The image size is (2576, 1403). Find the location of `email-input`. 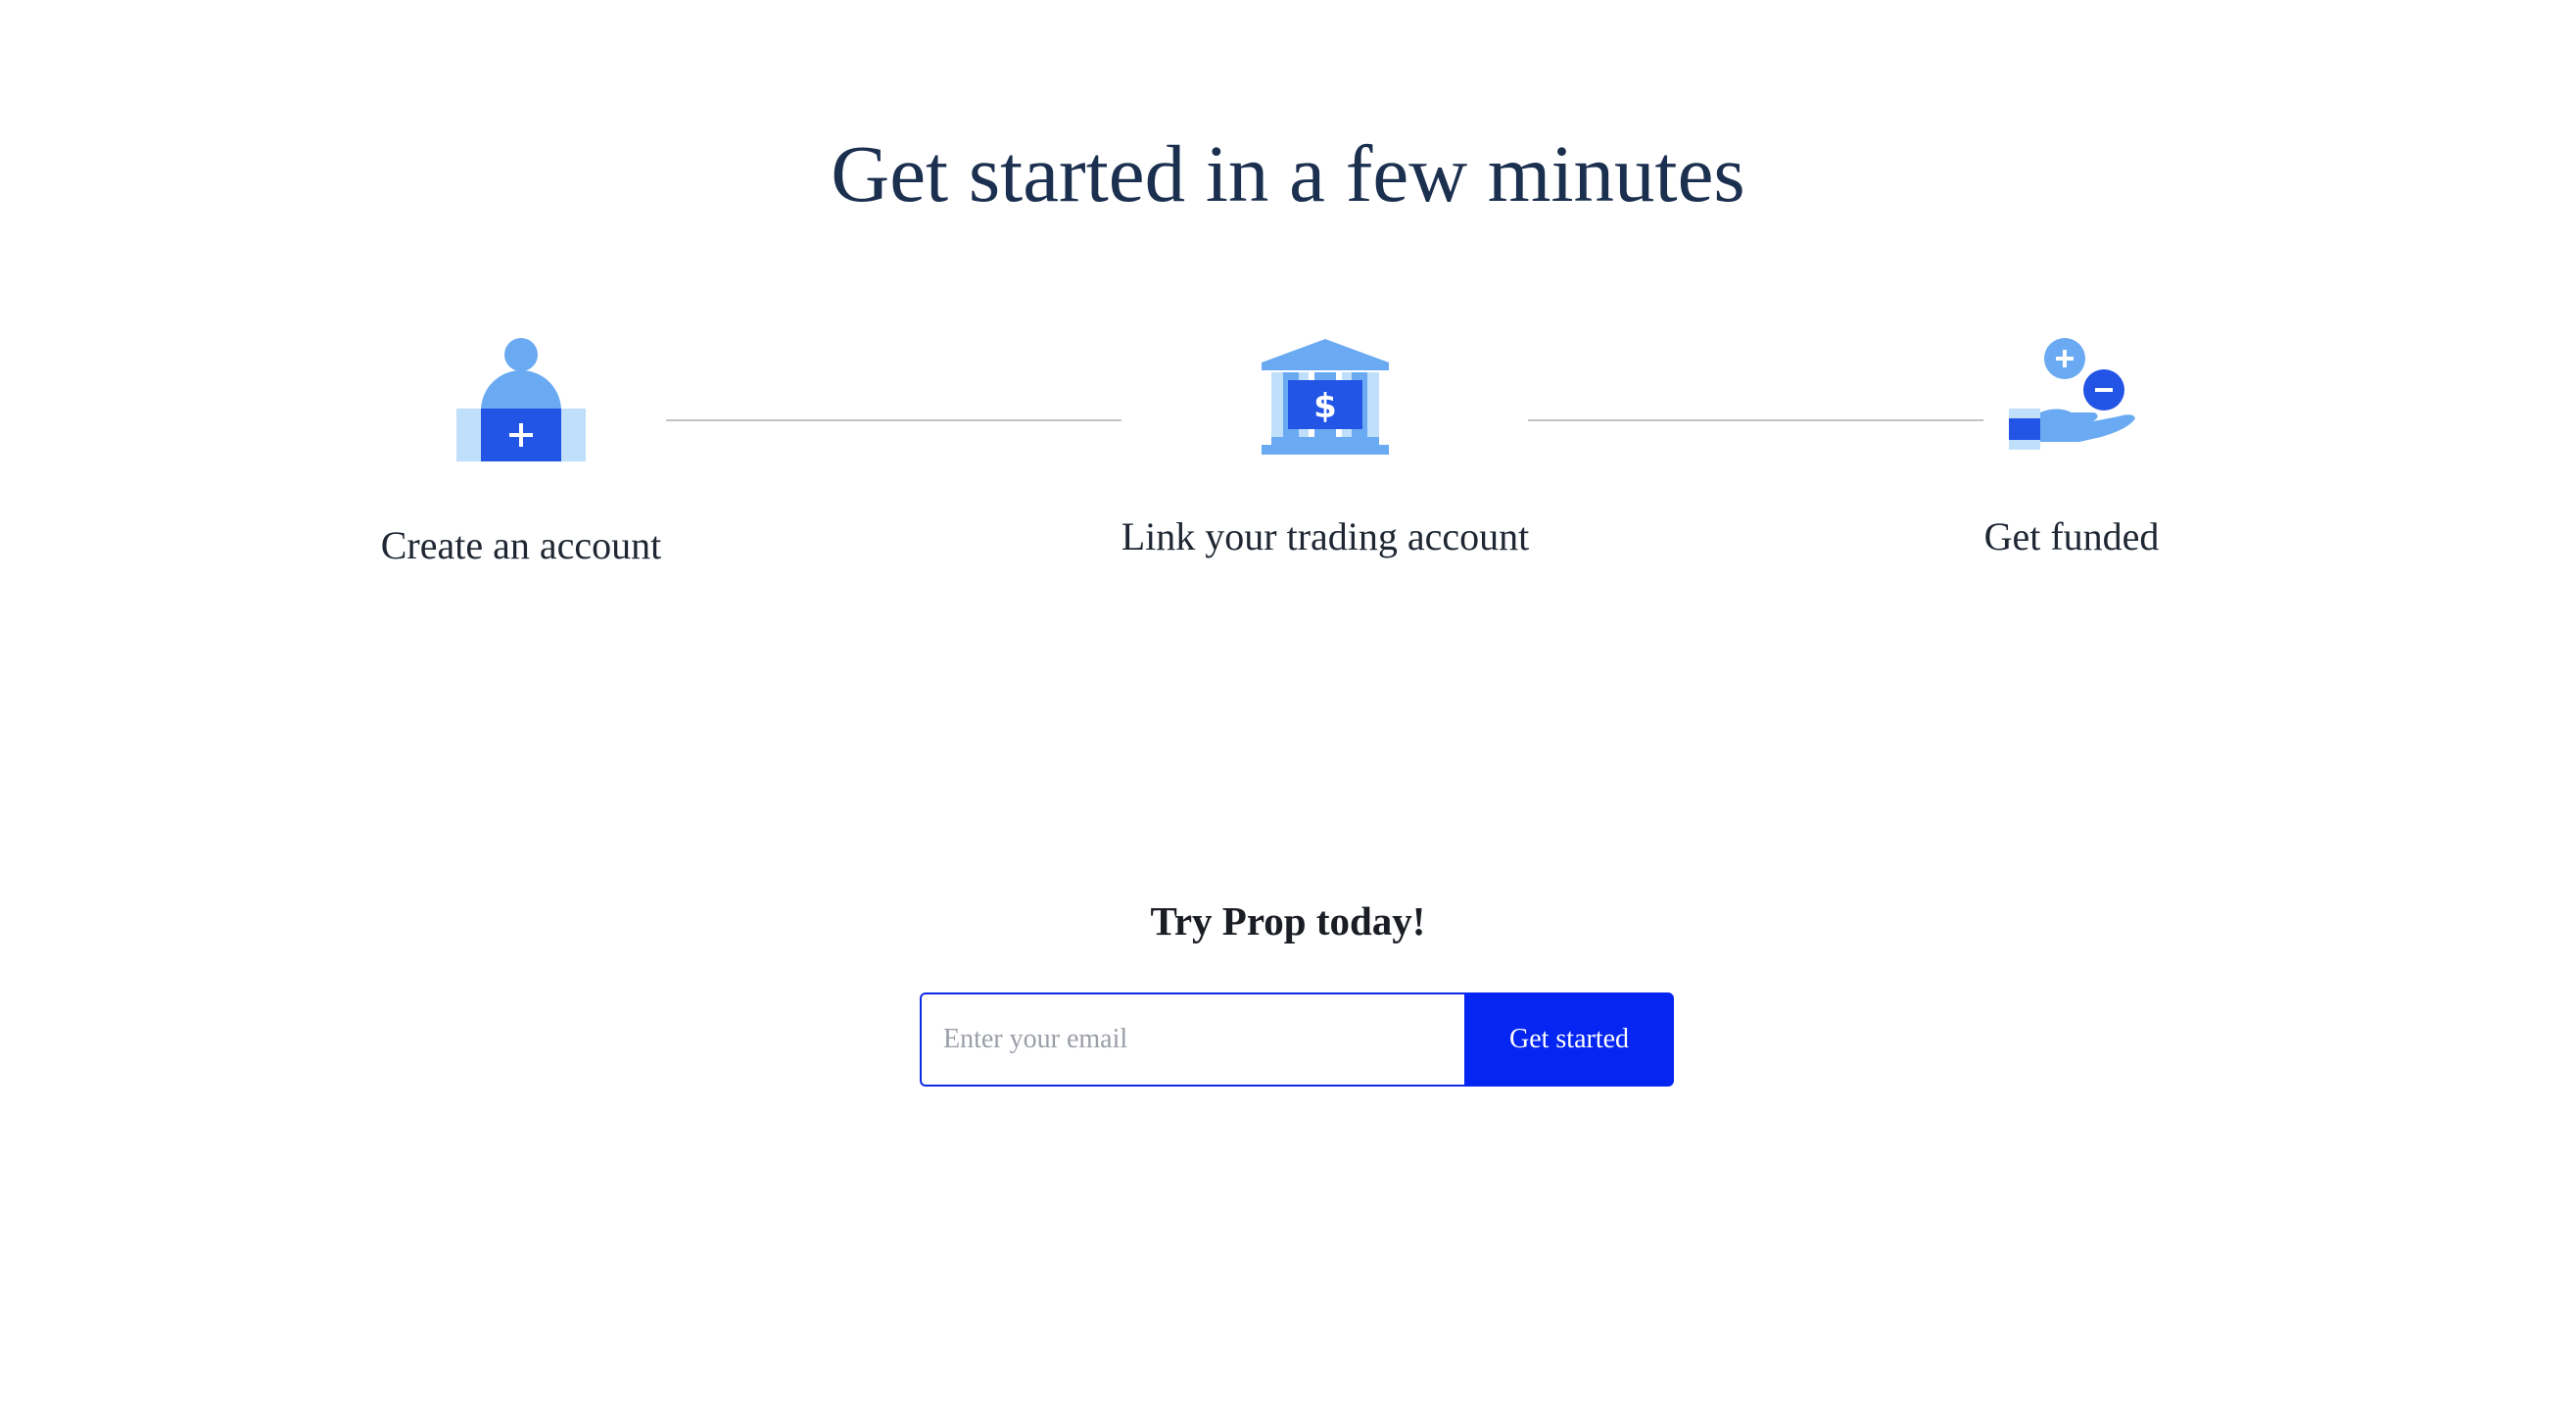

email-input is located at coordinates (1194, 1040).